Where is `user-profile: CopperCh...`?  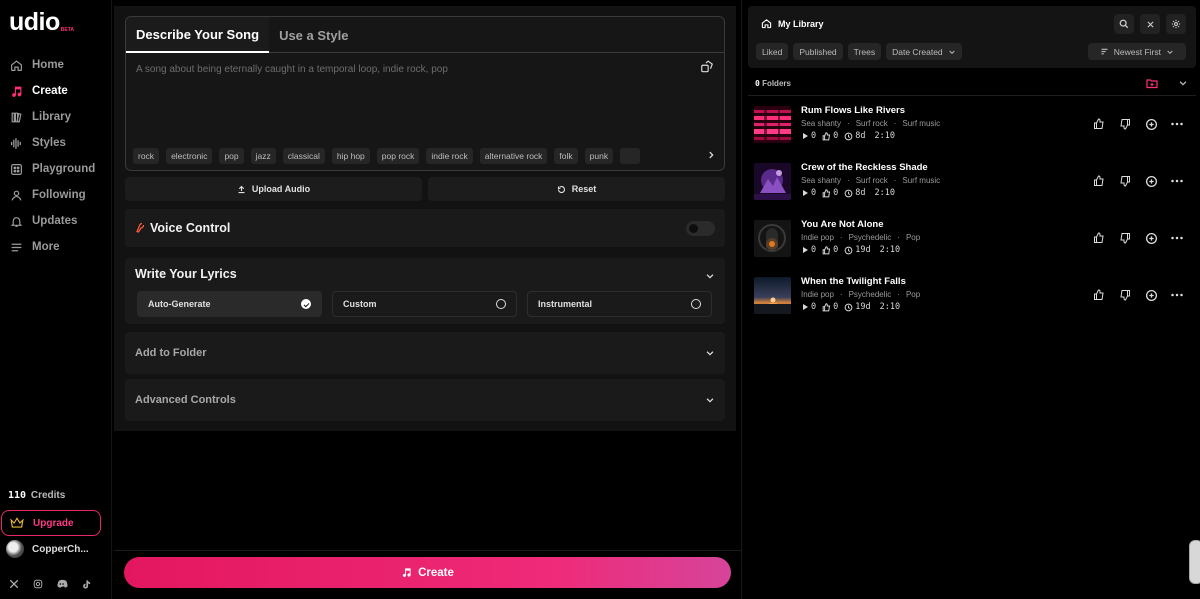 user-profile: CopperCh... is located at coordinates (47, 549).